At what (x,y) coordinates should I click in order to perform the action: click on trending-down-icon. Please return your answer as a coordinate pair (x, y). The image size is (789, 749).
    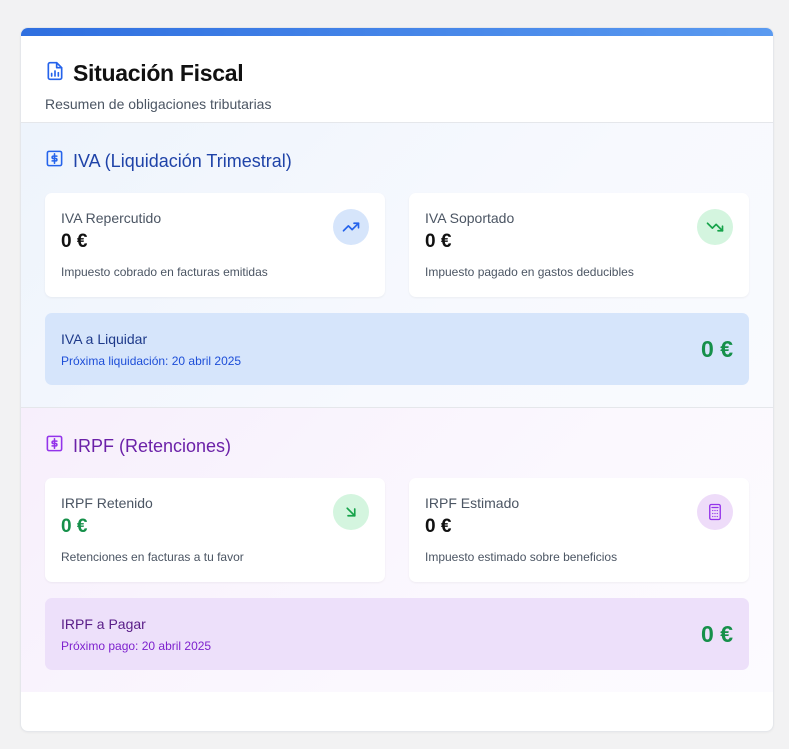
    Looking at the image, I should click on (715, 227).